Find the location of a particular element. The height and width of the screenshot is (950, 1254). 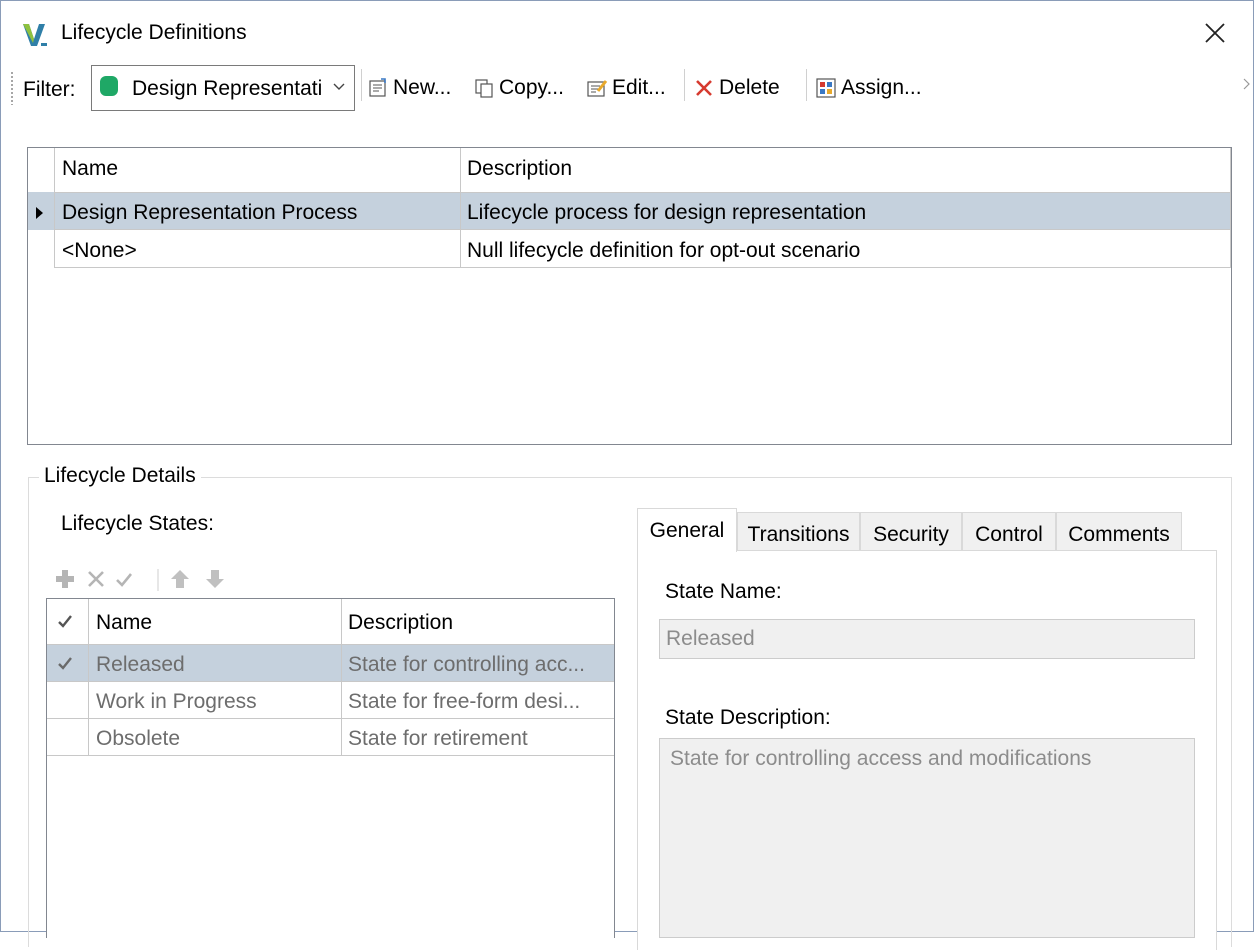

filter-value: Design Representation Process is located at coordinates (227, 88).